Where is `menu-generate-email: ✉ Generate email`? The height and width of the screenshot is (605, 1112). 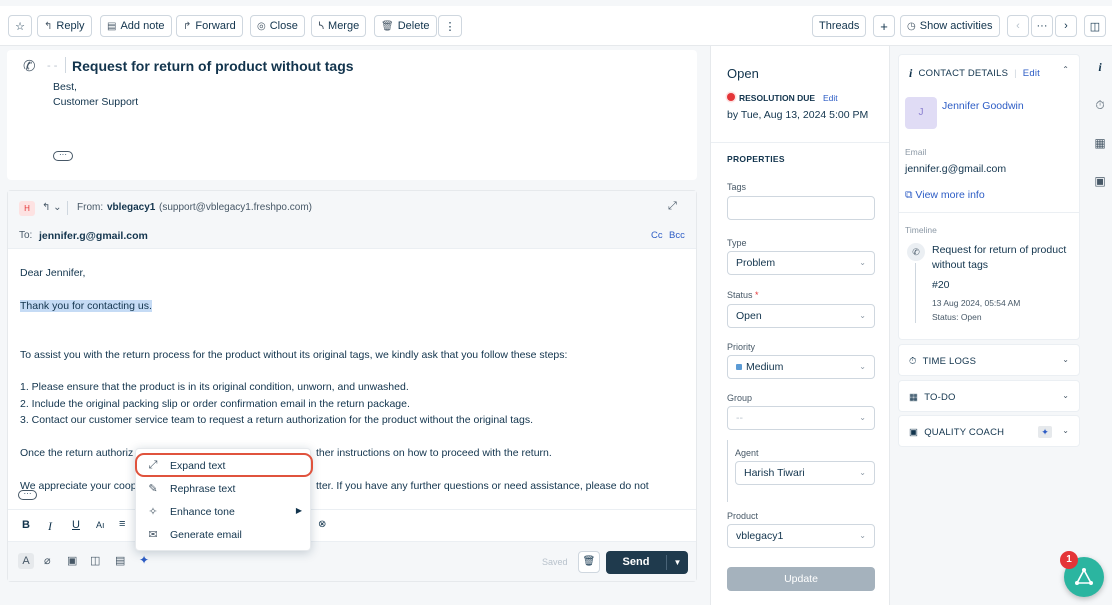 menu-generate-email: ✉ Generate email is located at coordinates (224, 534).